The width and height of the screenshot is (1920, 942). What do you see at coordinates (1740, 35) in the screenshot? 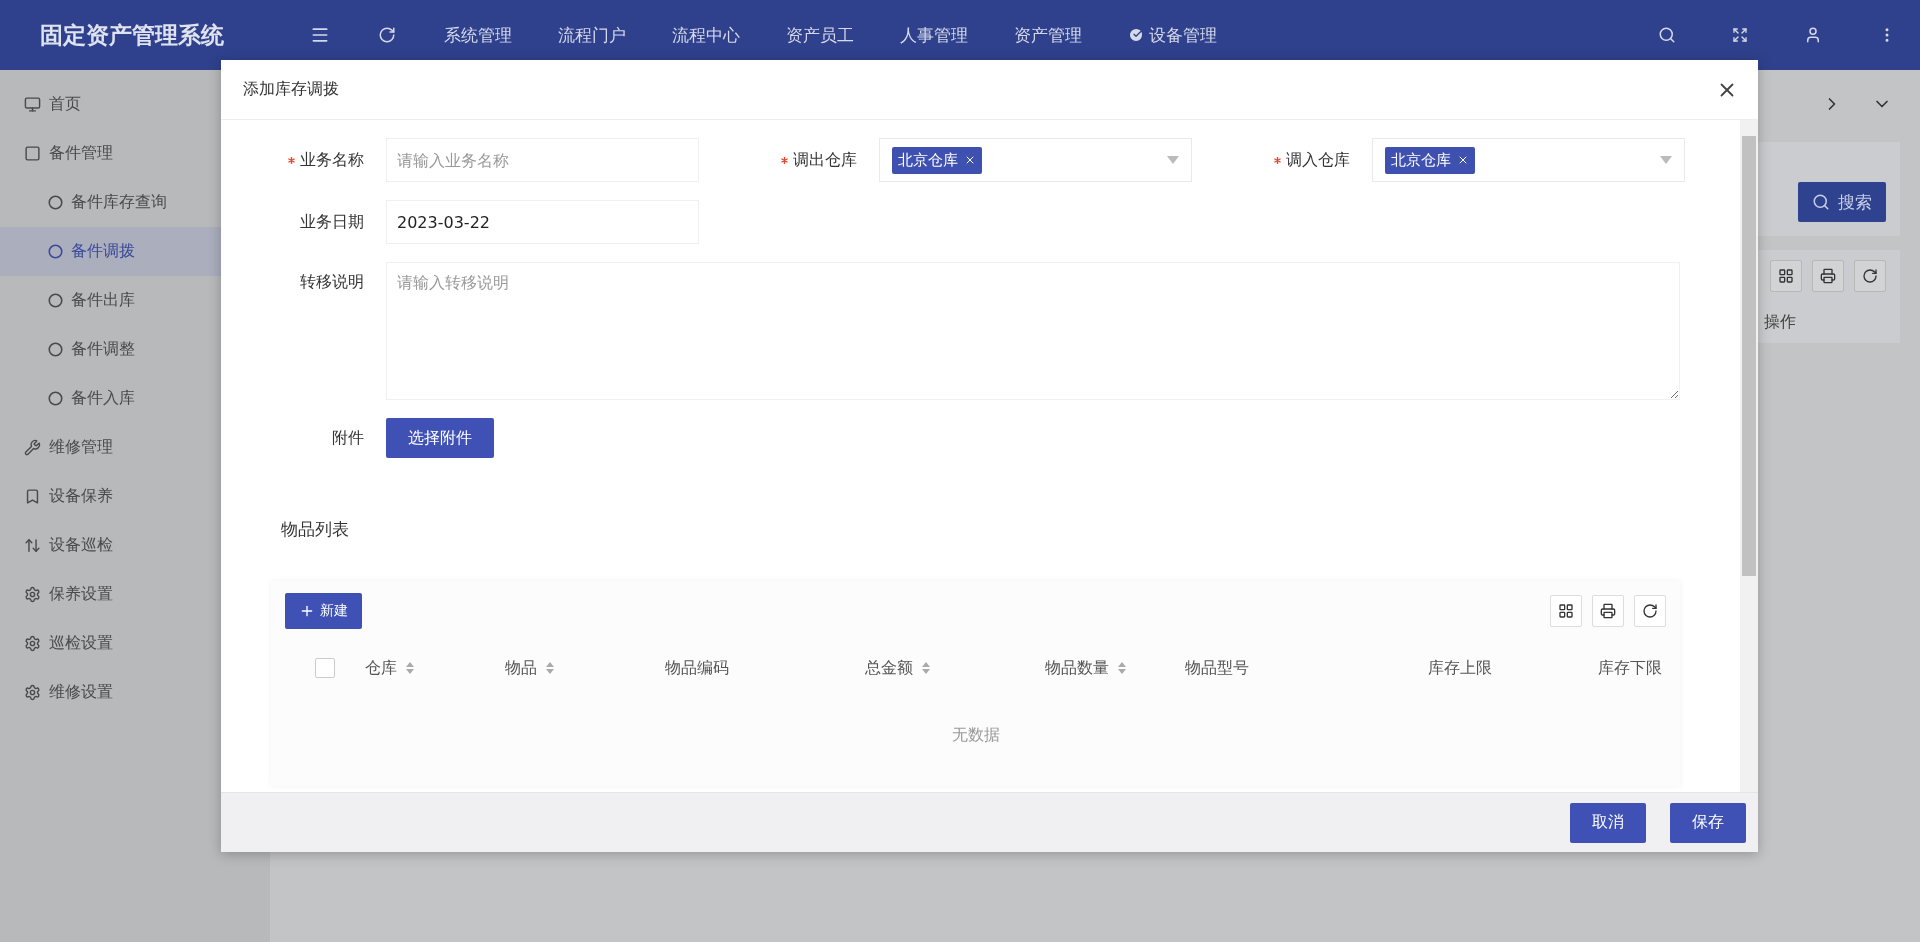
I see `fullscreen-icon` at bounding box center [1740, 35].